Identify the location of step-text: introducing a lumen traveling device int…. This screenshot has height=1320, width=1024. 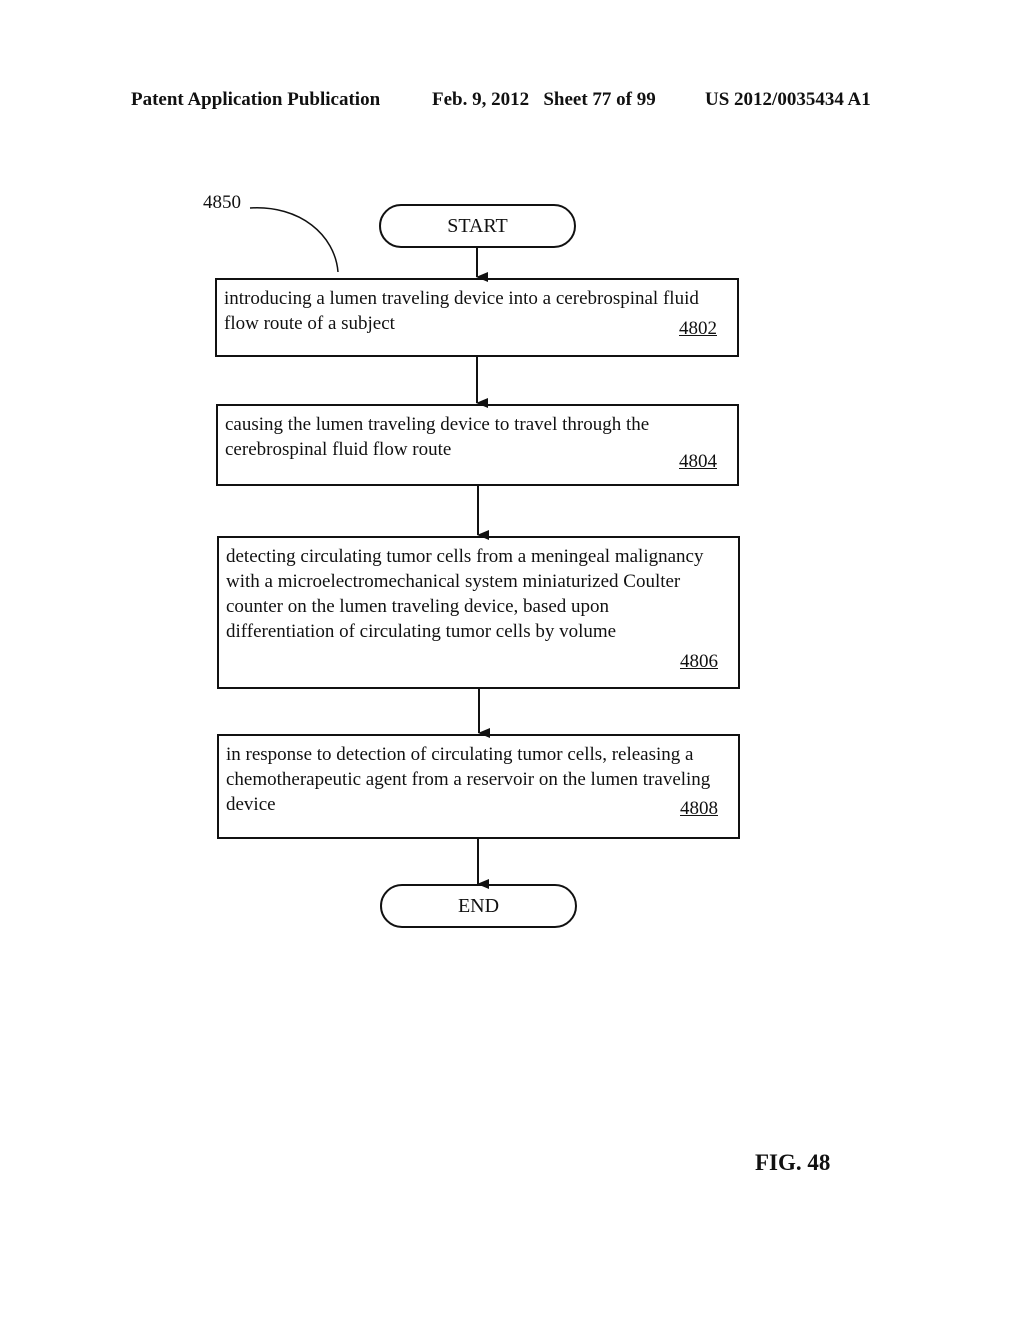
(461, 311).